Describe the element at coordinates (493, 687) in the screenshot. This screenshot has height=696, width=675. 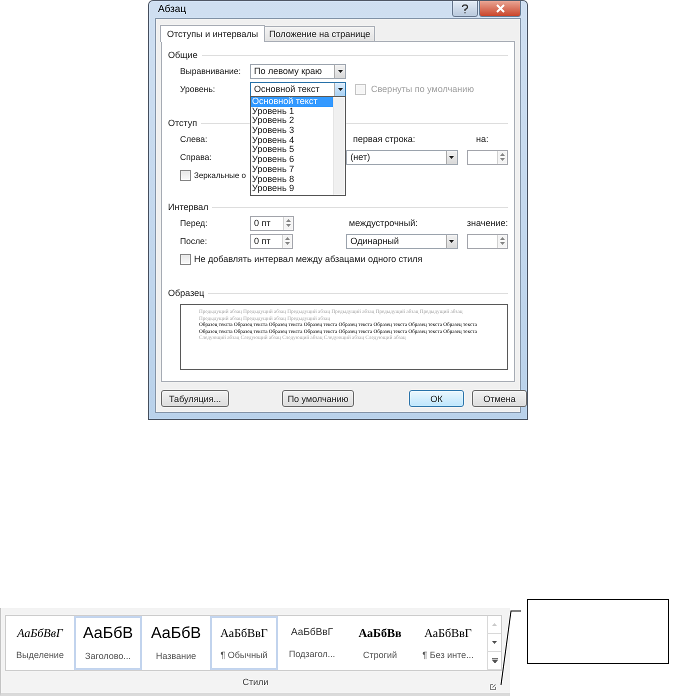
I see `dialog-launcher-icon` at that location.